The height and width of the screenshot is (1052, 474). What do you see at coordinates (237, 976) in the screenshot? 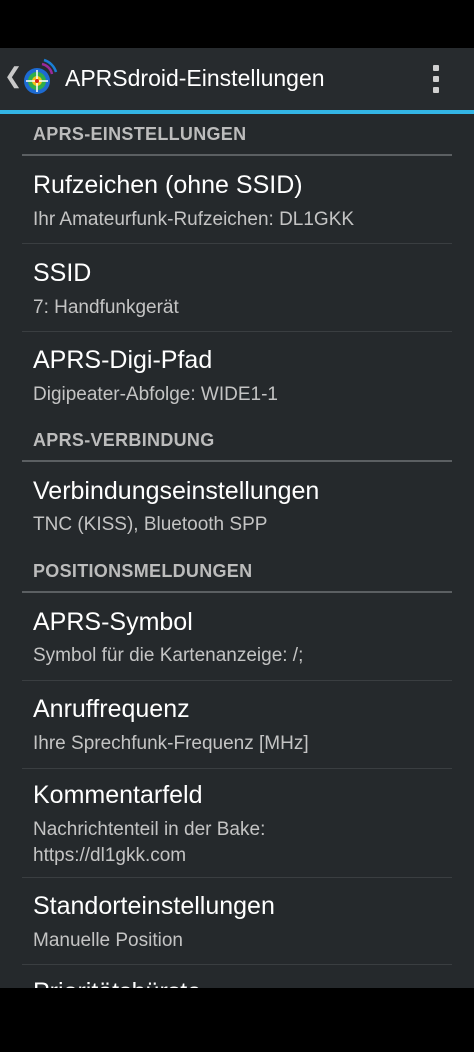
I see `pref-partial-item: Prioritätsbürste` at bounding box center [237, 976].